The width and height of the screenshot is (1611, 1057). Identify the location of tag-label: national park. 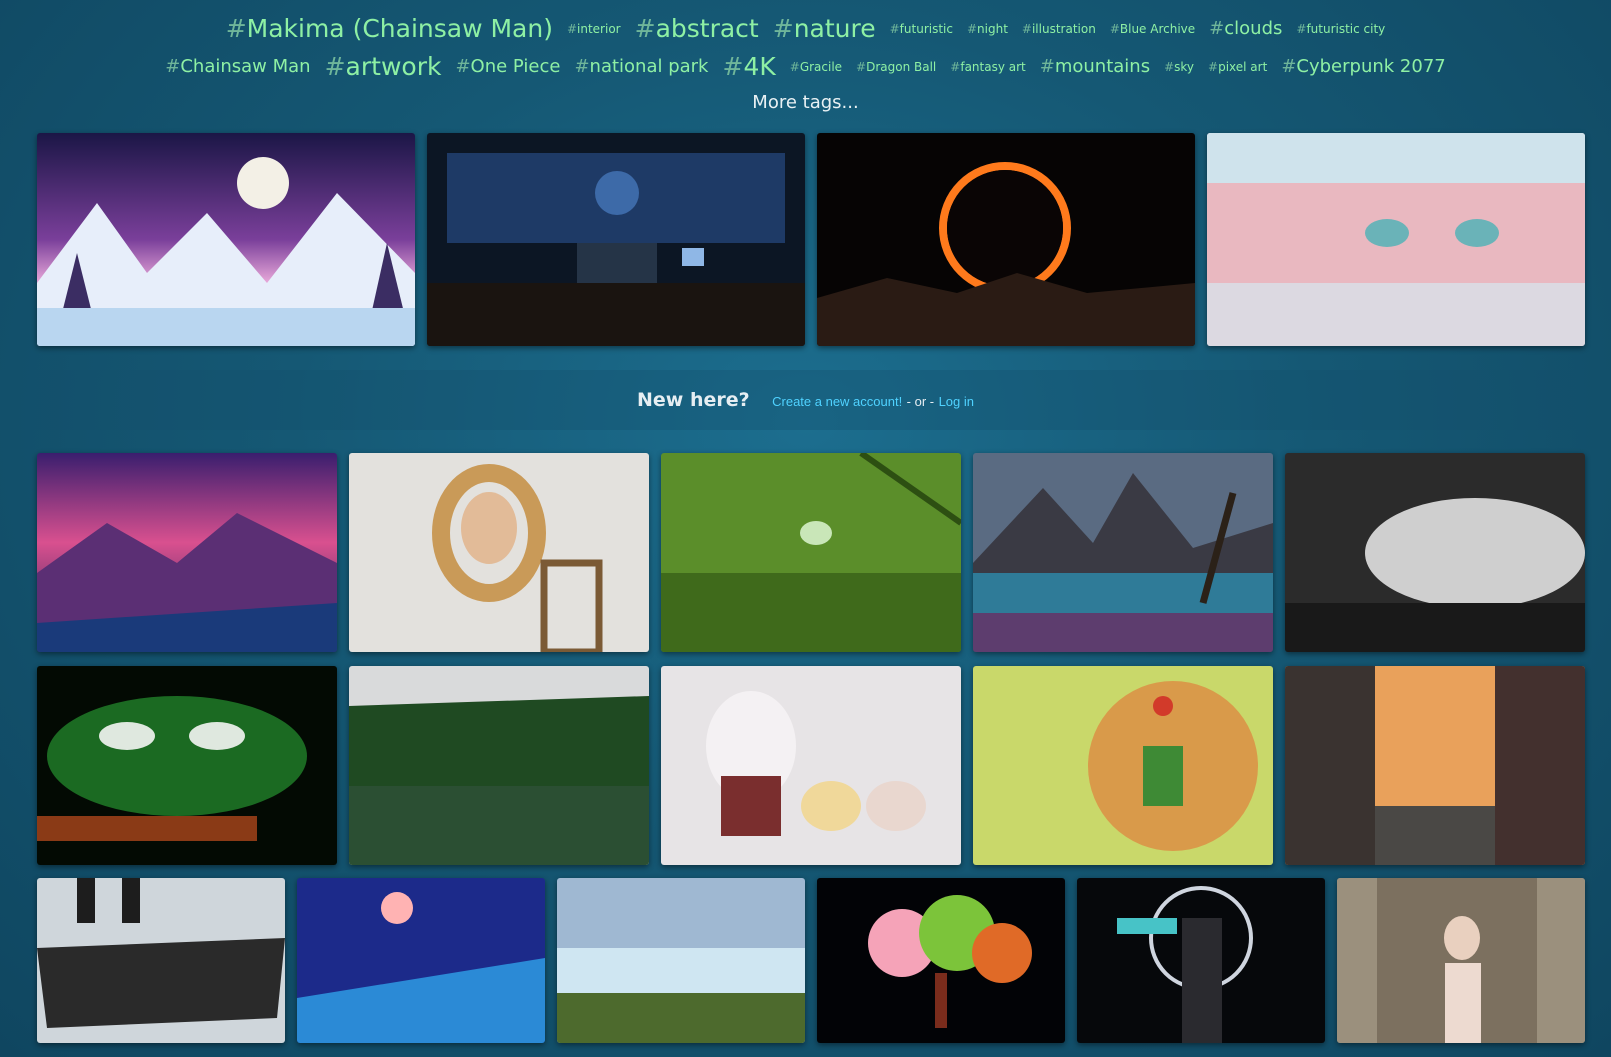
(649, 66).